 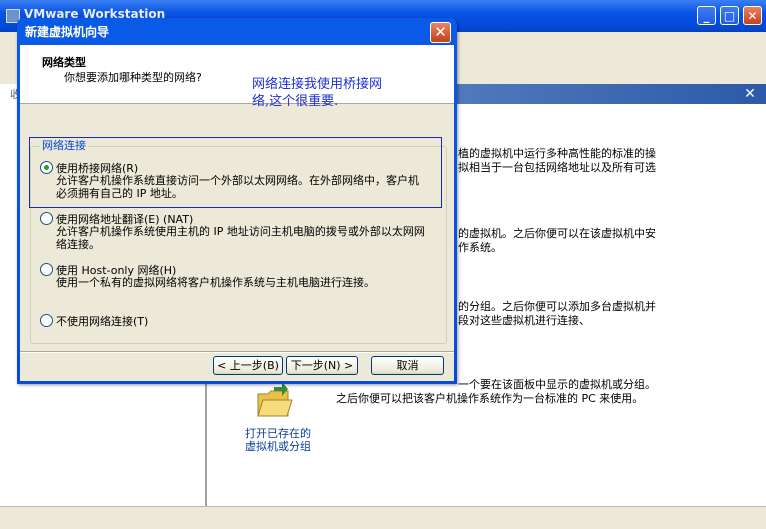 I want to click on wizard-step-title: 网络类型, so click(x=64, y=62).